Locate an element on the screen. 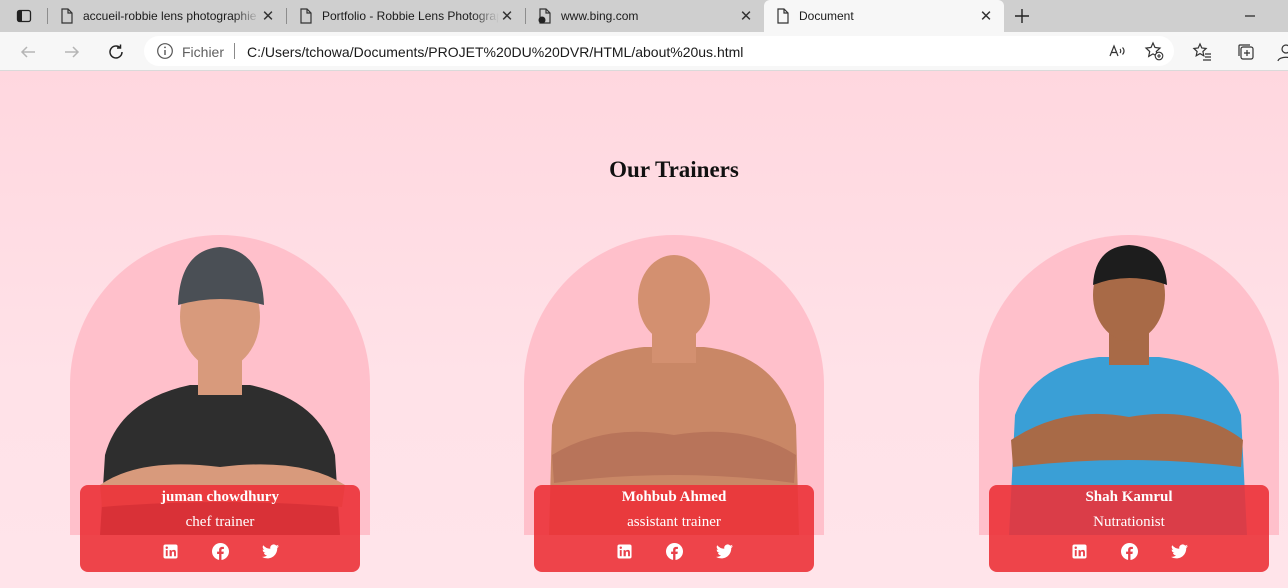  minimize-window-button is located at coordinates (1250, 16).